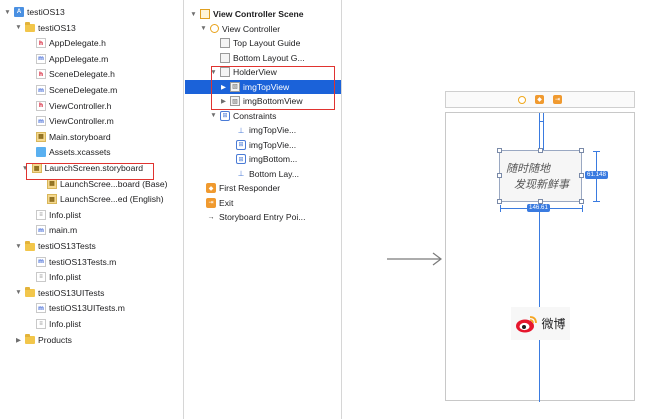  What do you see at coordinates (41, 74) in the screenshot?
I see `header-file-icon: h` at bounding box center [41, 74].